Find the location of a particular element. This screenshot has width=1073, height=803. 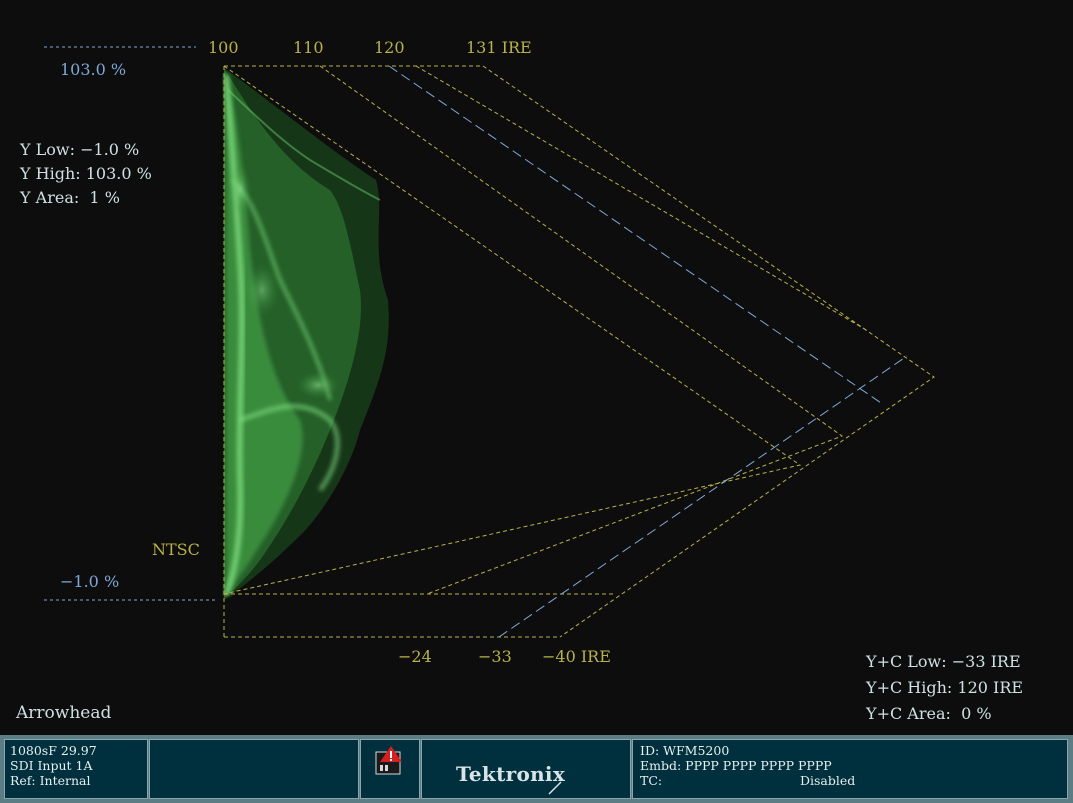

top-scale-tick-100: 100 is located at coordinates (223, 47).